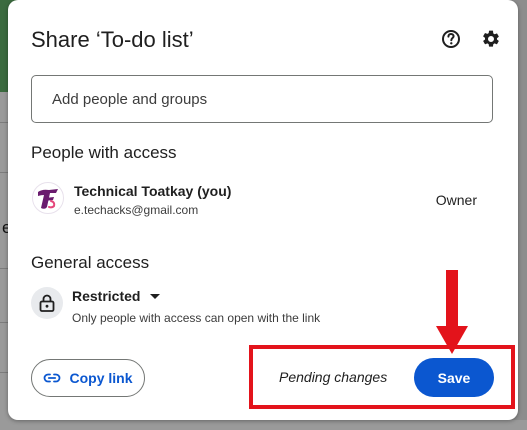 The image size is (527, 430). I want to click on gear-icon, so click(491, 38).